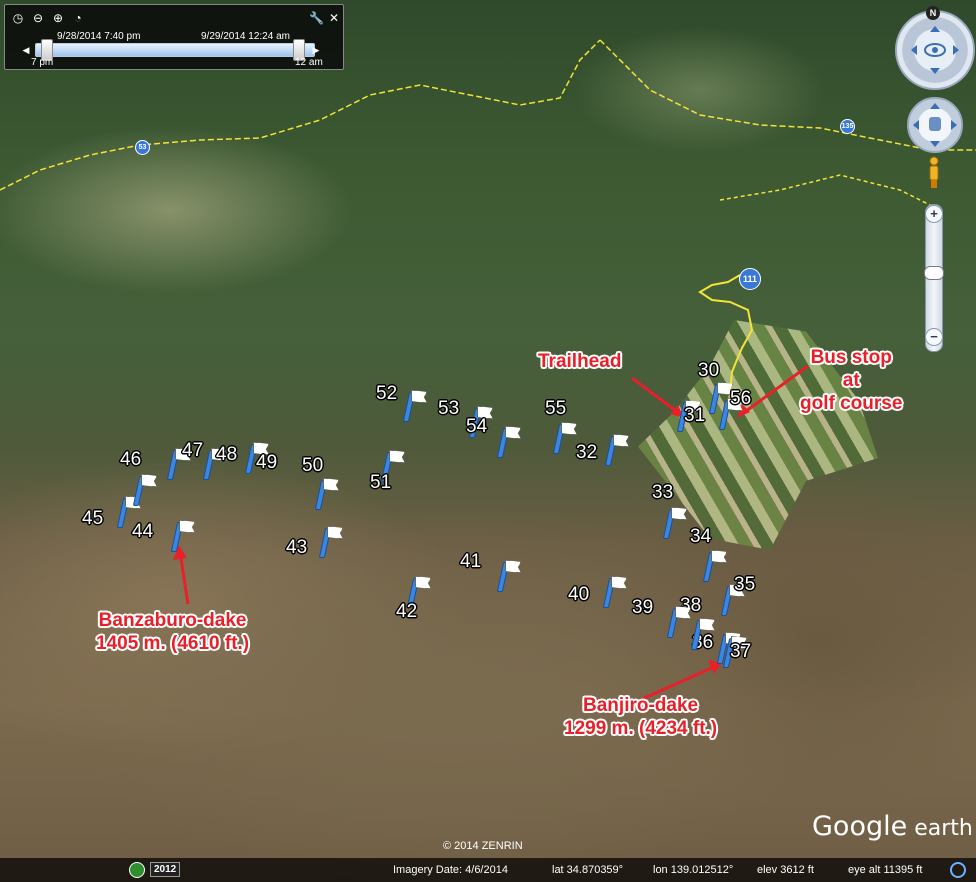 The height and width of the screenshot is (882, 976). I want to click on waypoint-label: 33, so click(663, 492).